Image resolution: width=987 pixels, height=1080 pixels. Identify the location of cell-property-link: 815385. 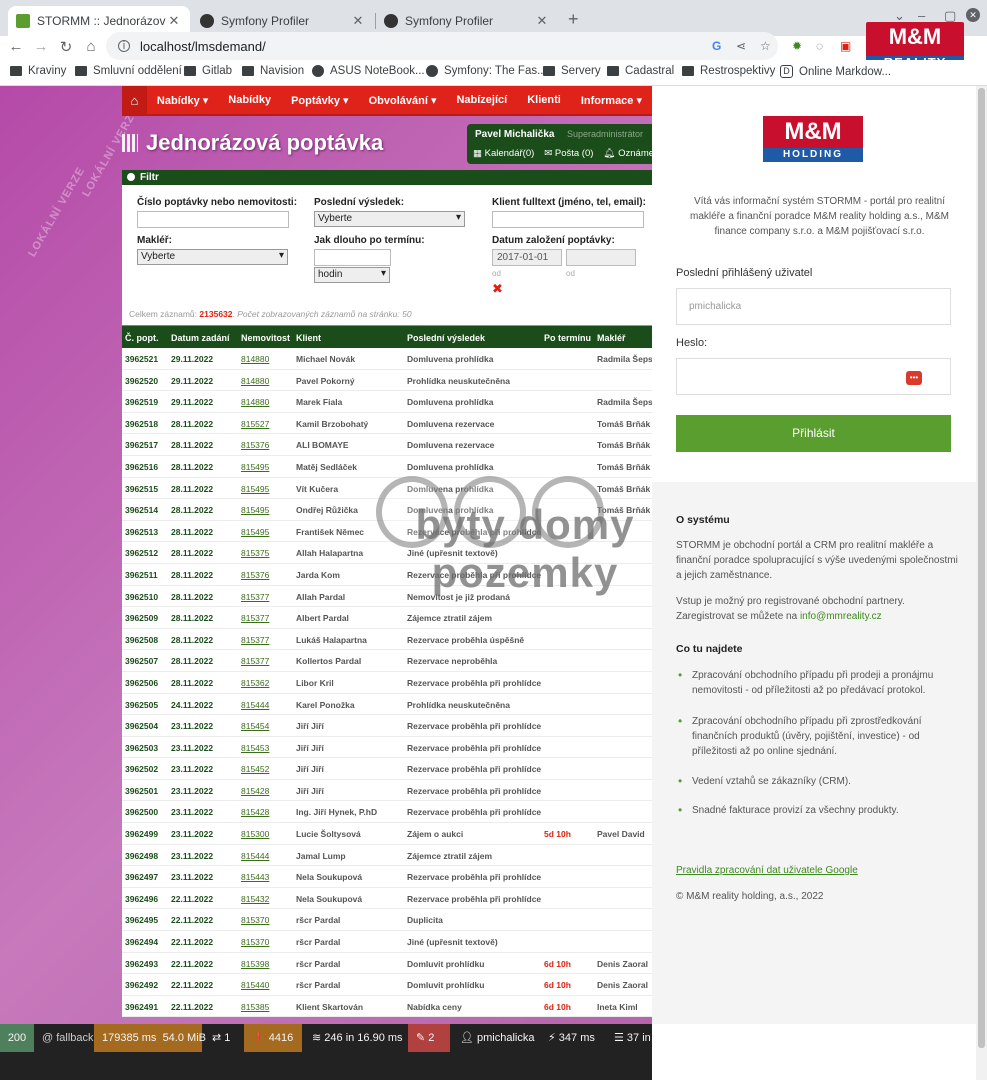
(255, 1007).